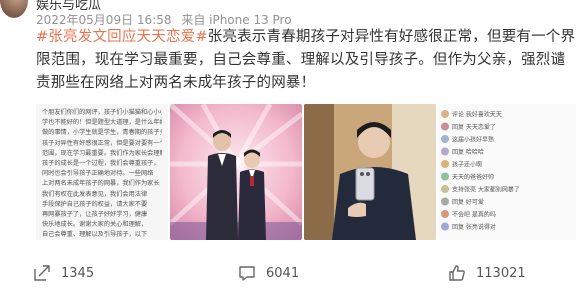 This screenshot has height=300, width=585. What do you see at coordinates (95, 194) in the screenshot?
I see `statement-line: 我们有权在此发表意见，我们会用法律` at bounding box center [95, 194].